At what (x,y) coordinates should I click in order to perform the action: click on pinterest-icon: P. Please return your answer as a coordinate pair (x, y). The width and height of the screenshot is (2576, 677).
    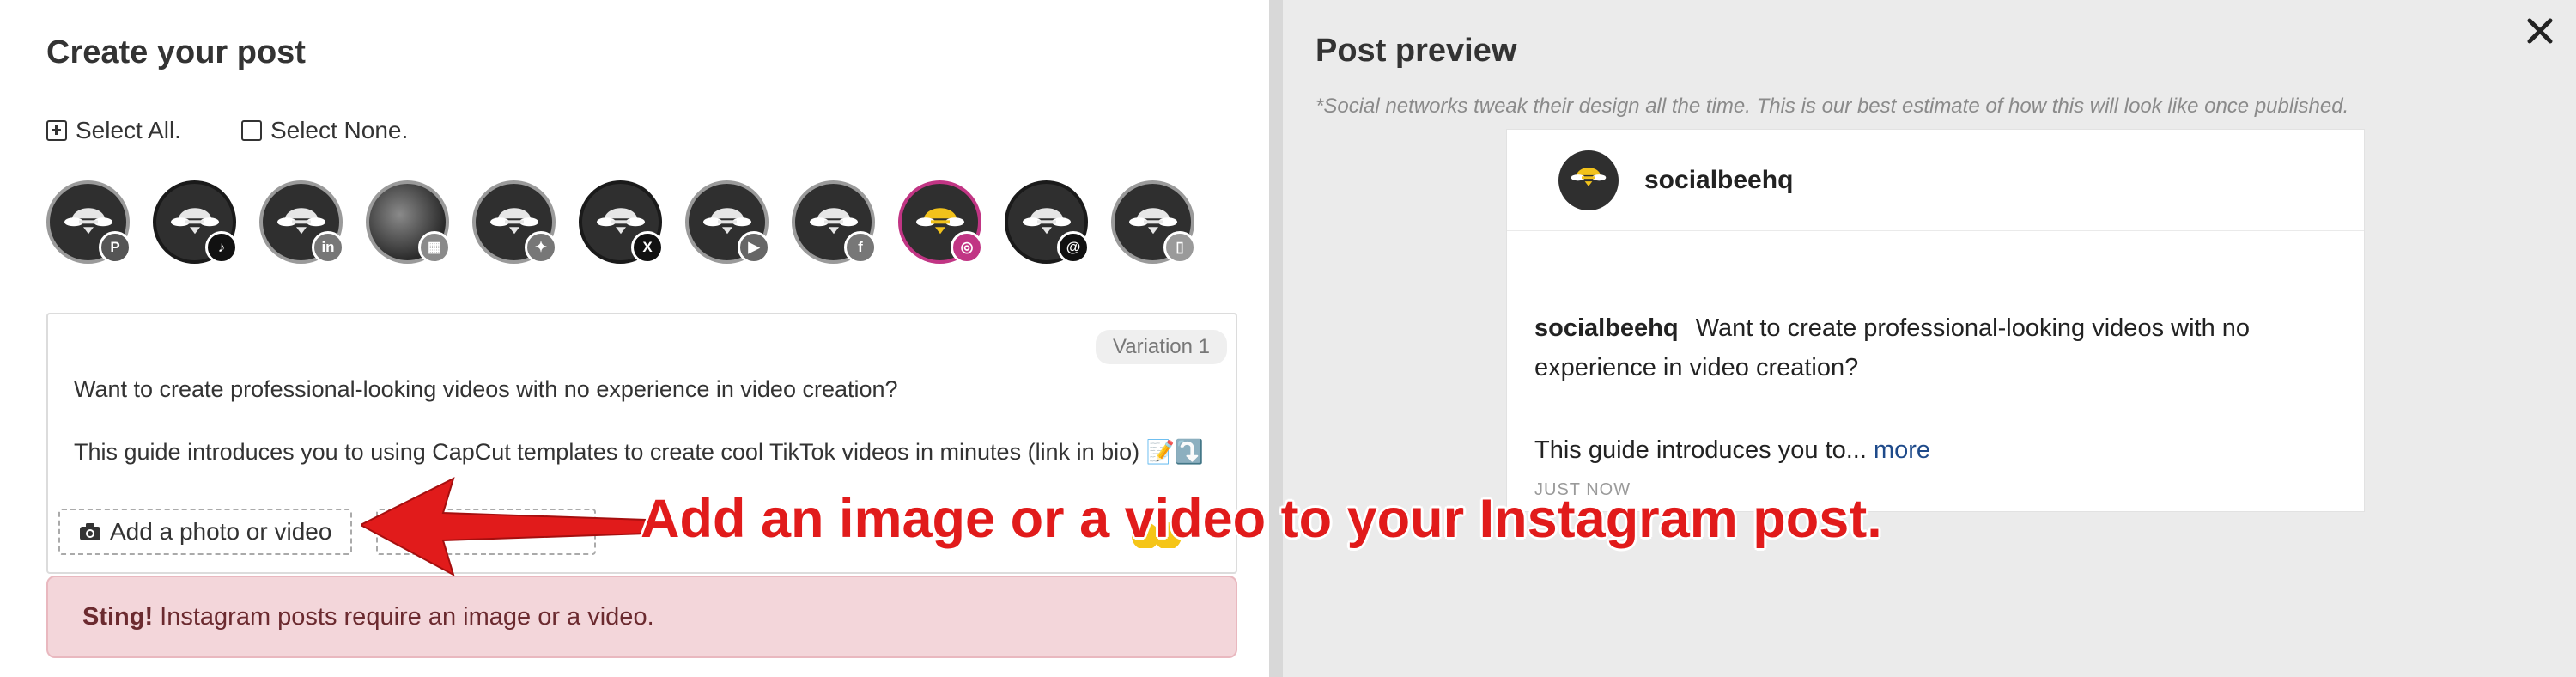
    Looking at the image, I should click on (115, 248).